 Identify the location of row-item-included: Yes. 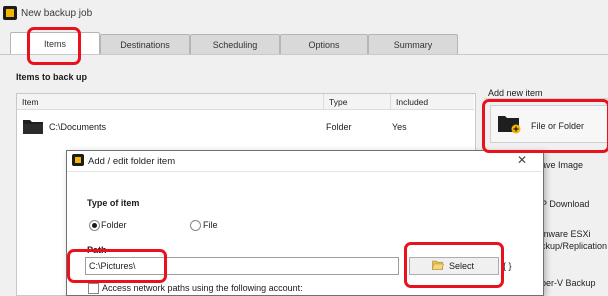
(399, 127).